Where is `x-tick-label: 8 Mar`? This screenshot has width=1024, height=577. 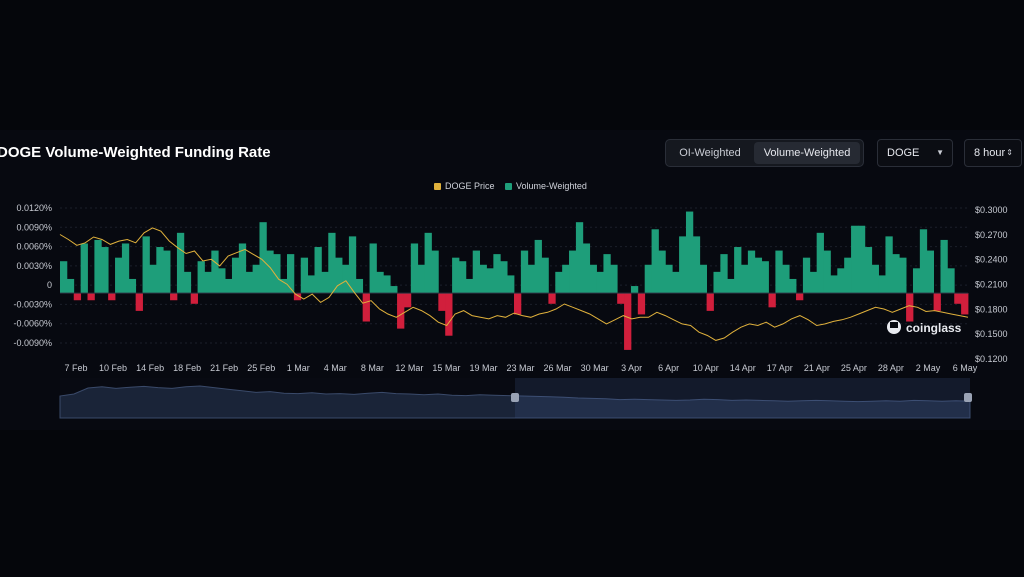
x-tick-label: 8 Mar is located at coordinates (372, 368).